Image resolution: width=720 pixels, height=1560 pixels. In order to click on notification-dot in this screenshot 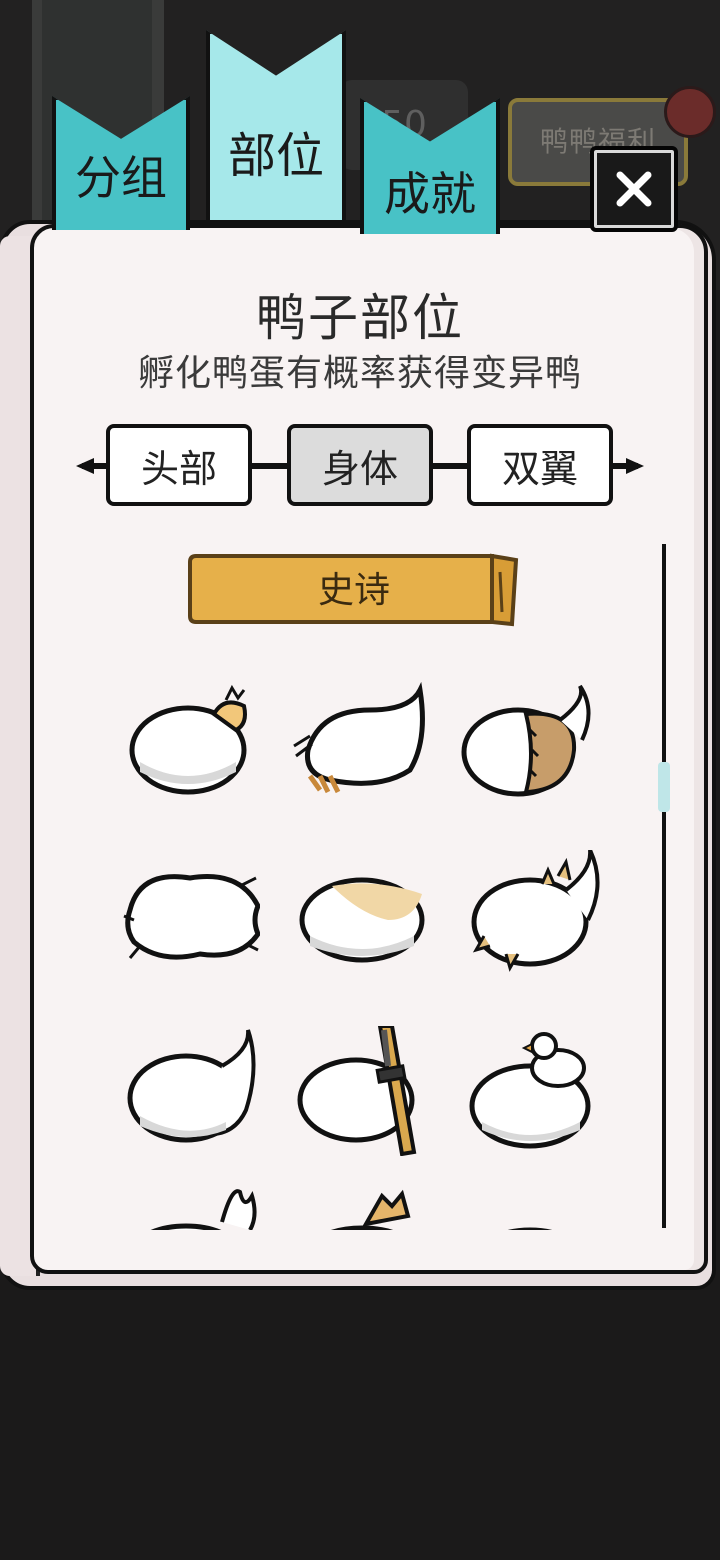, I will do `click(690, 112)`.